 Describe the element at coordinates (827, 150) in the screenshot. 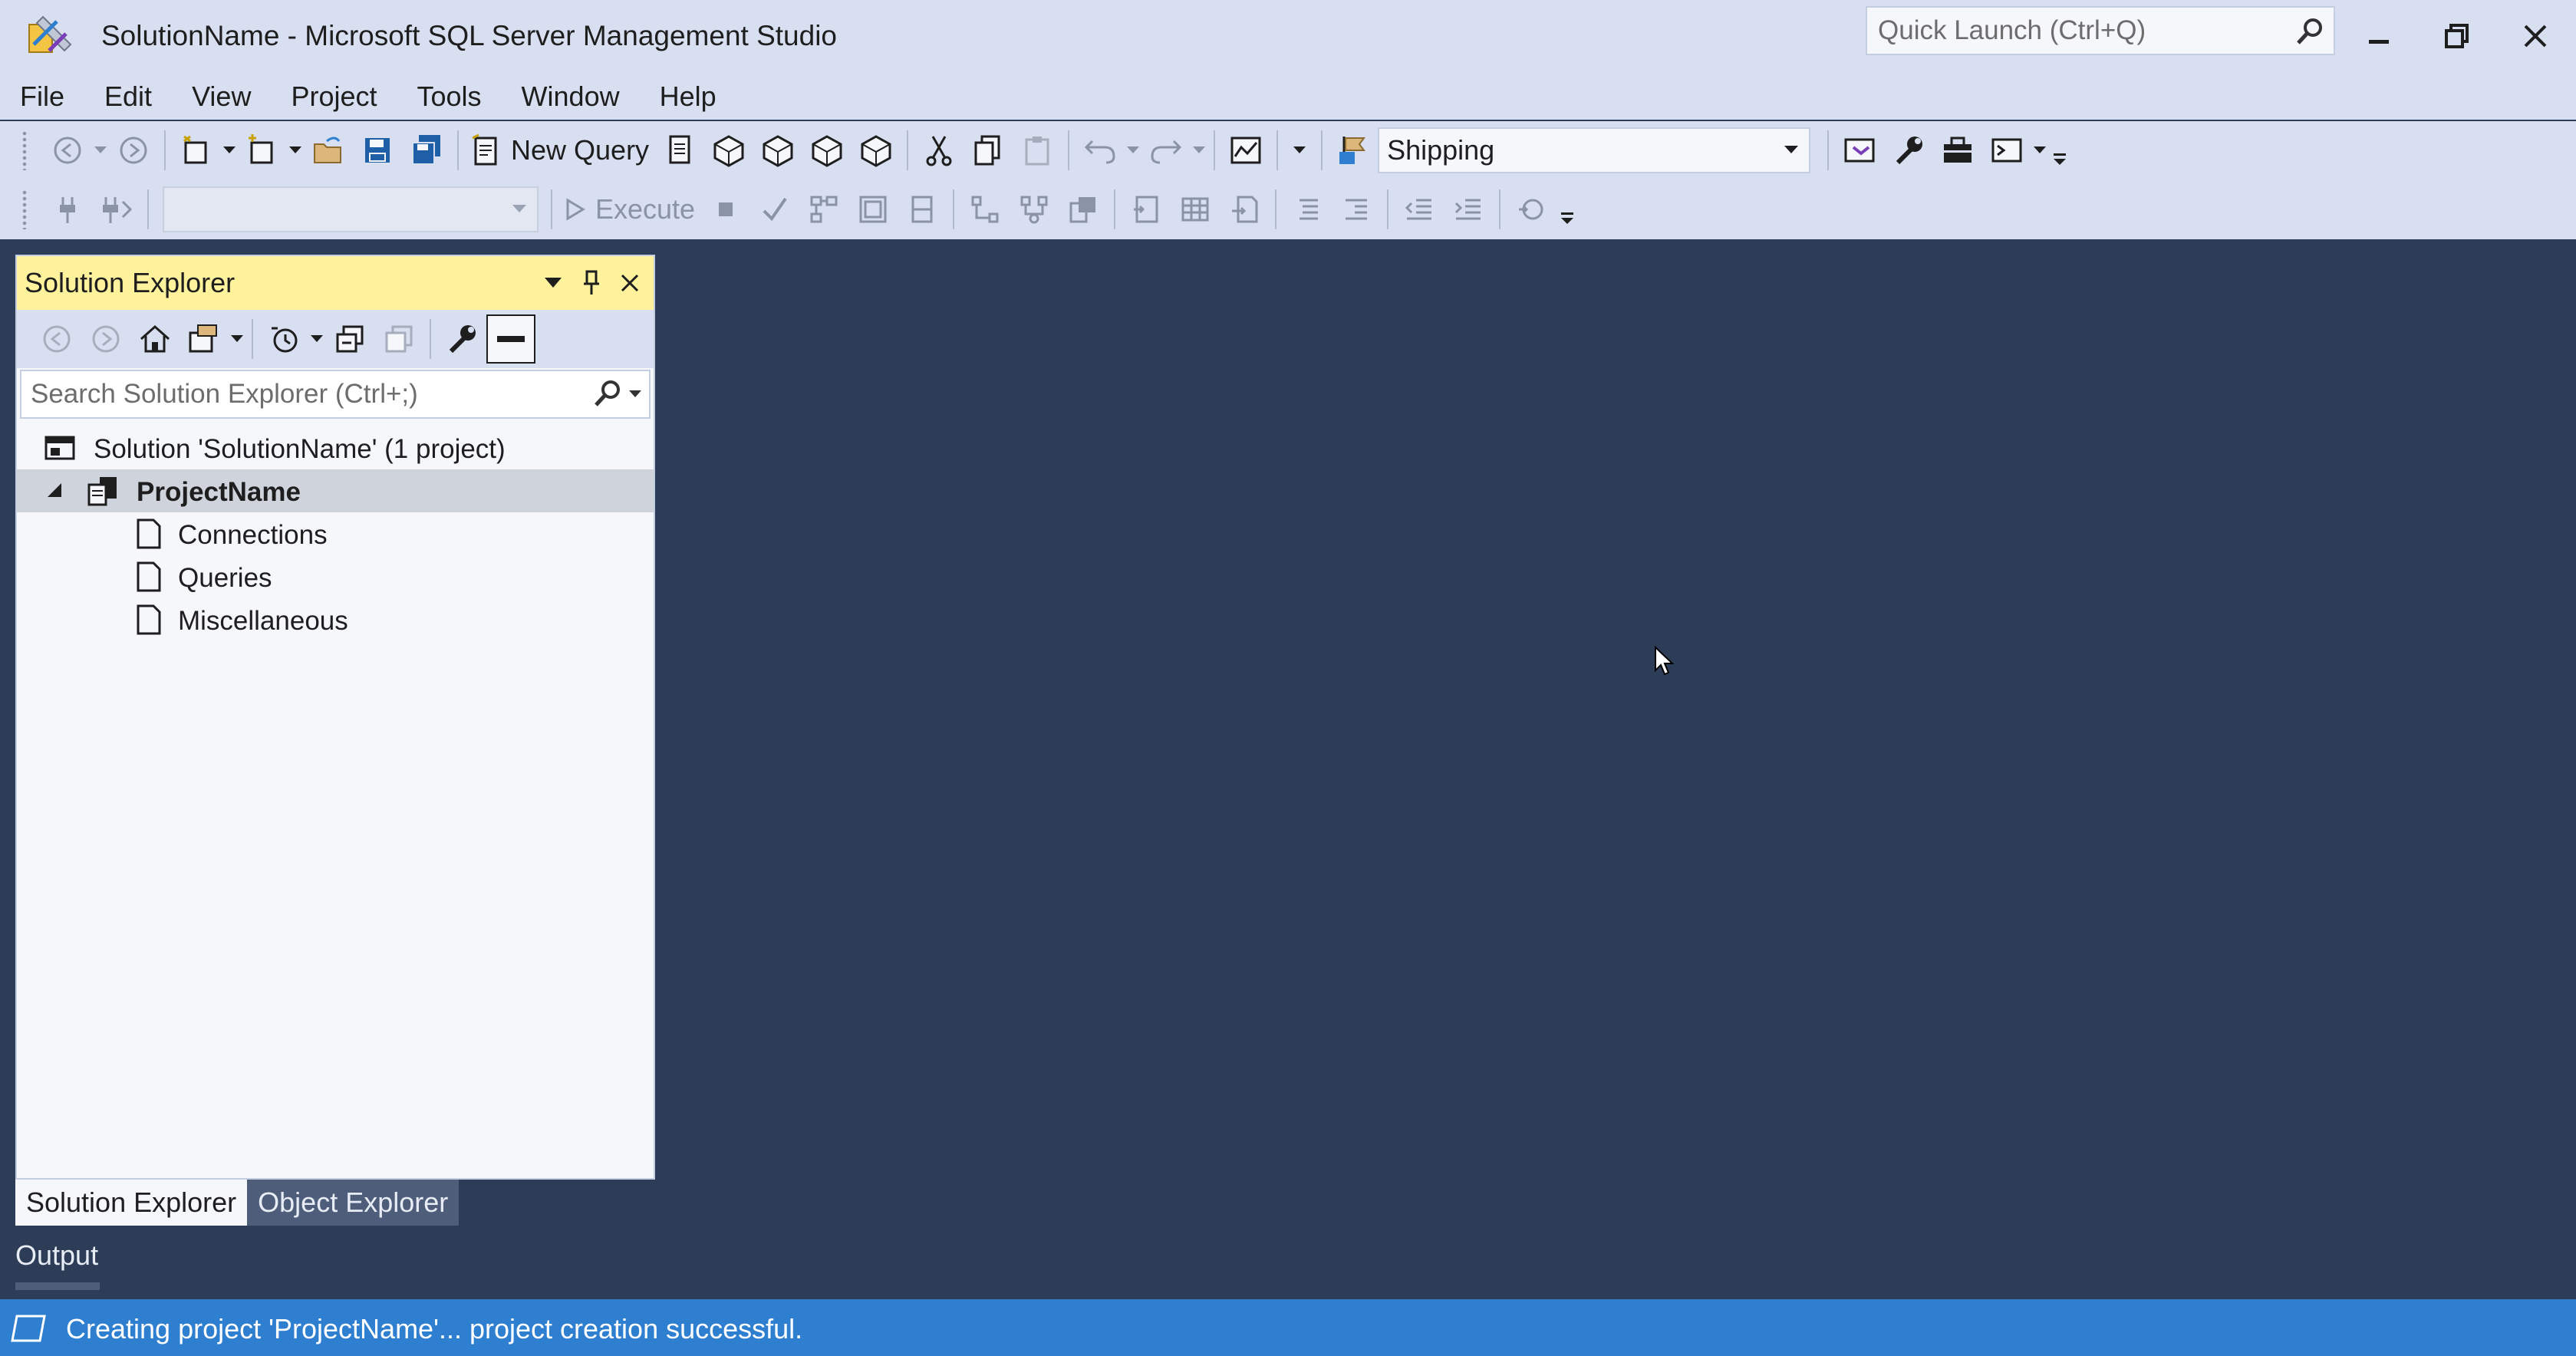

I see `xmla-query-button` at that location.